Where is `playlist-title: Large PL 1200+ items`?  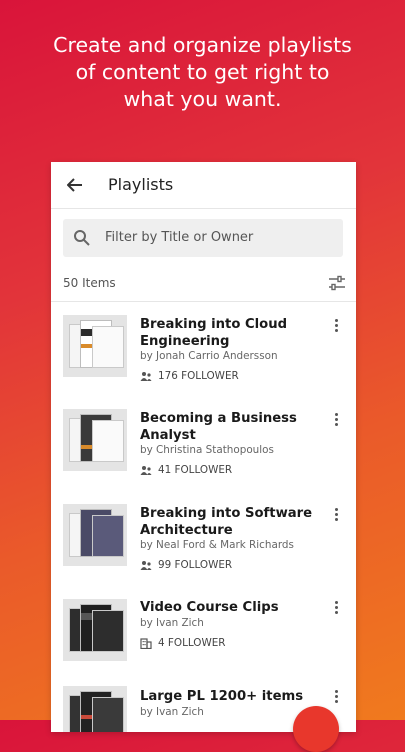 playlist-title: Large PL 1200+ items is located at coordinates (222, 696).